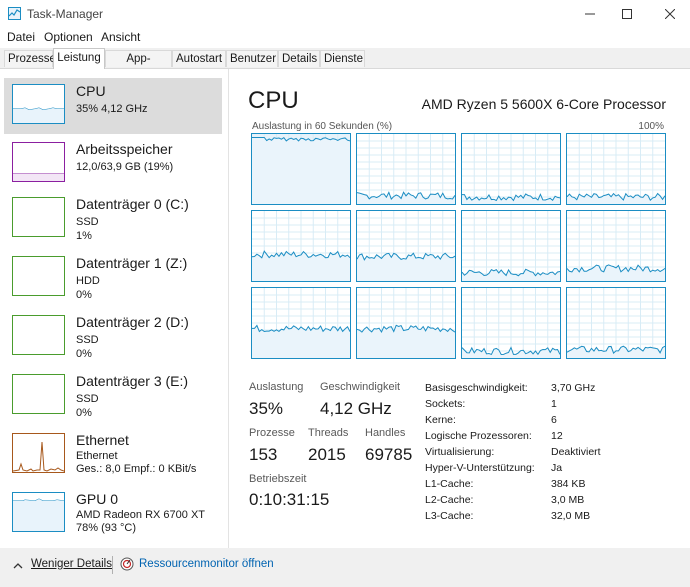 The image size is (690, 587). Describe the element at coordinates (206, 564) in the screenshot. I see `resource-monitor-link: Ressourcenmonitor öffnen` at that location.